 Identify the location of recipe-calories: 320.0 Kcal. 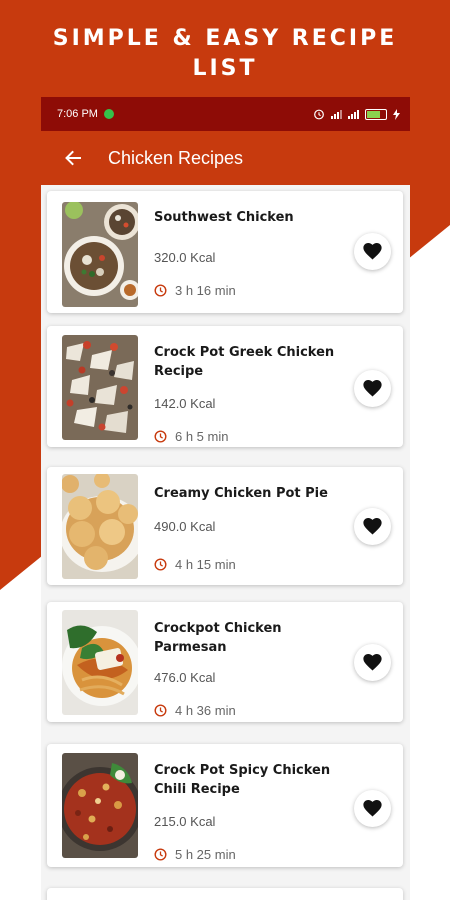
(185, 257).